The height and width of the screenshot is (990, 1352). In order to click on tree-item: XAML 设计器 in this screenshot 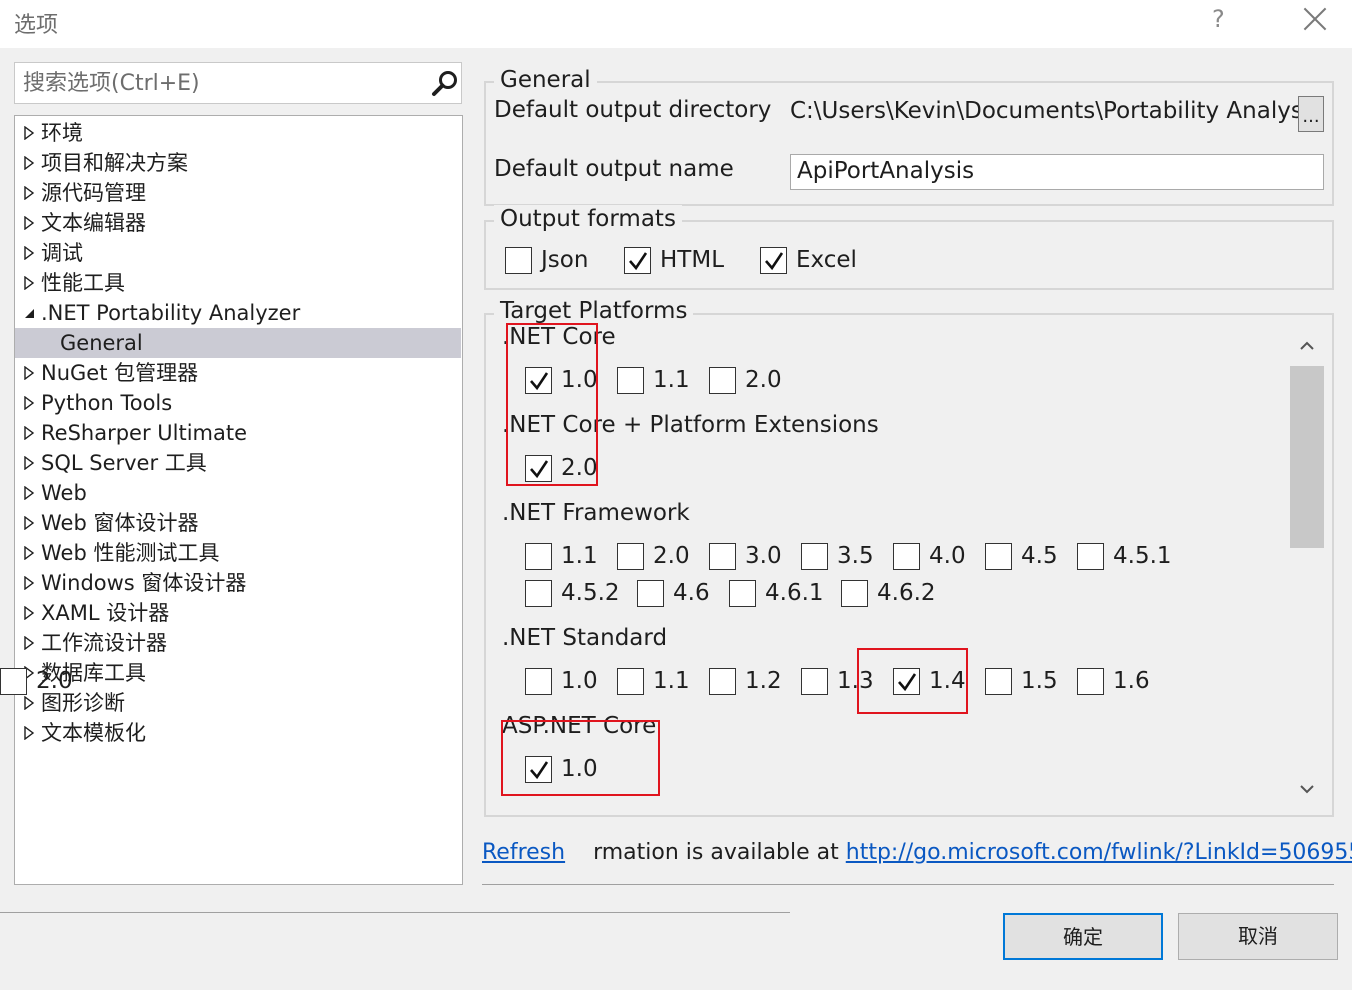, I will do `click(238, 613)`.